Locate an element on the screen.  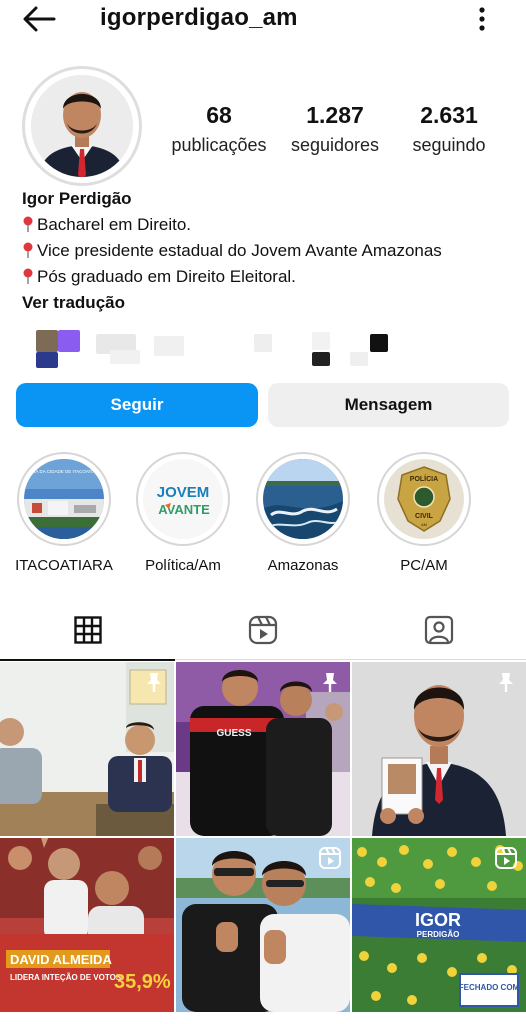
stat-value: 68 is located at coordinates (219, 115).